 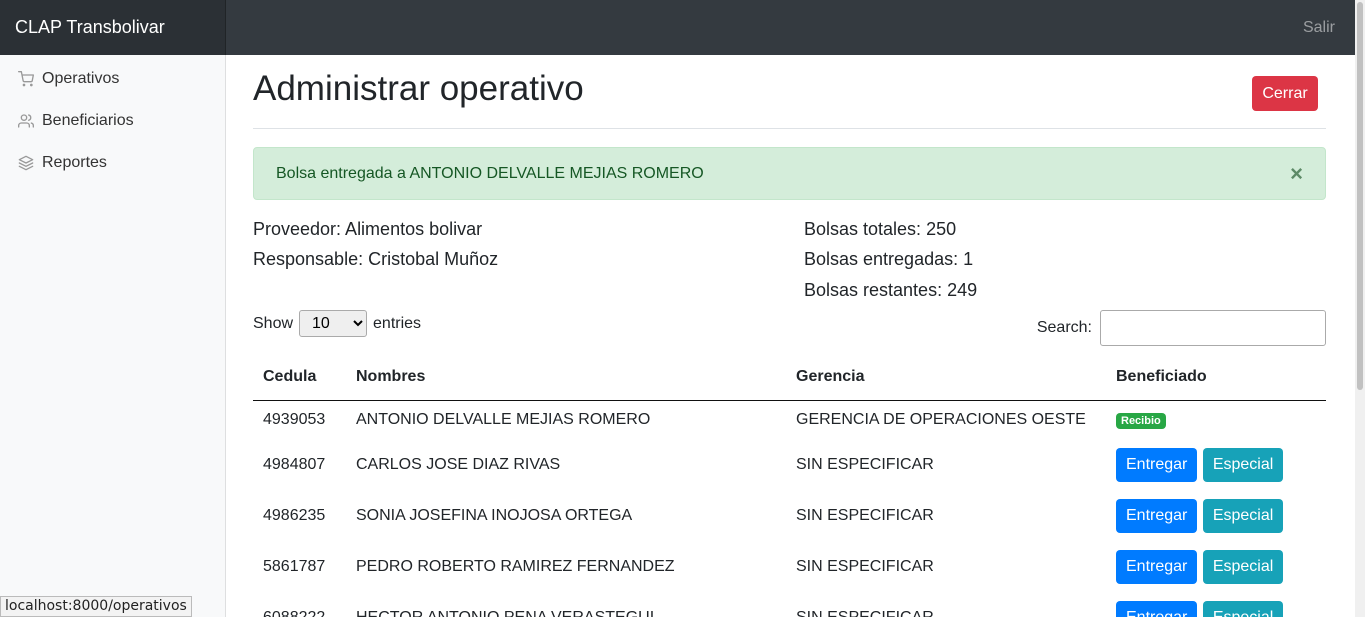 I want to click on responsable-text: Responsable: Cristobal Muñoz, so click(x=376, y=259).